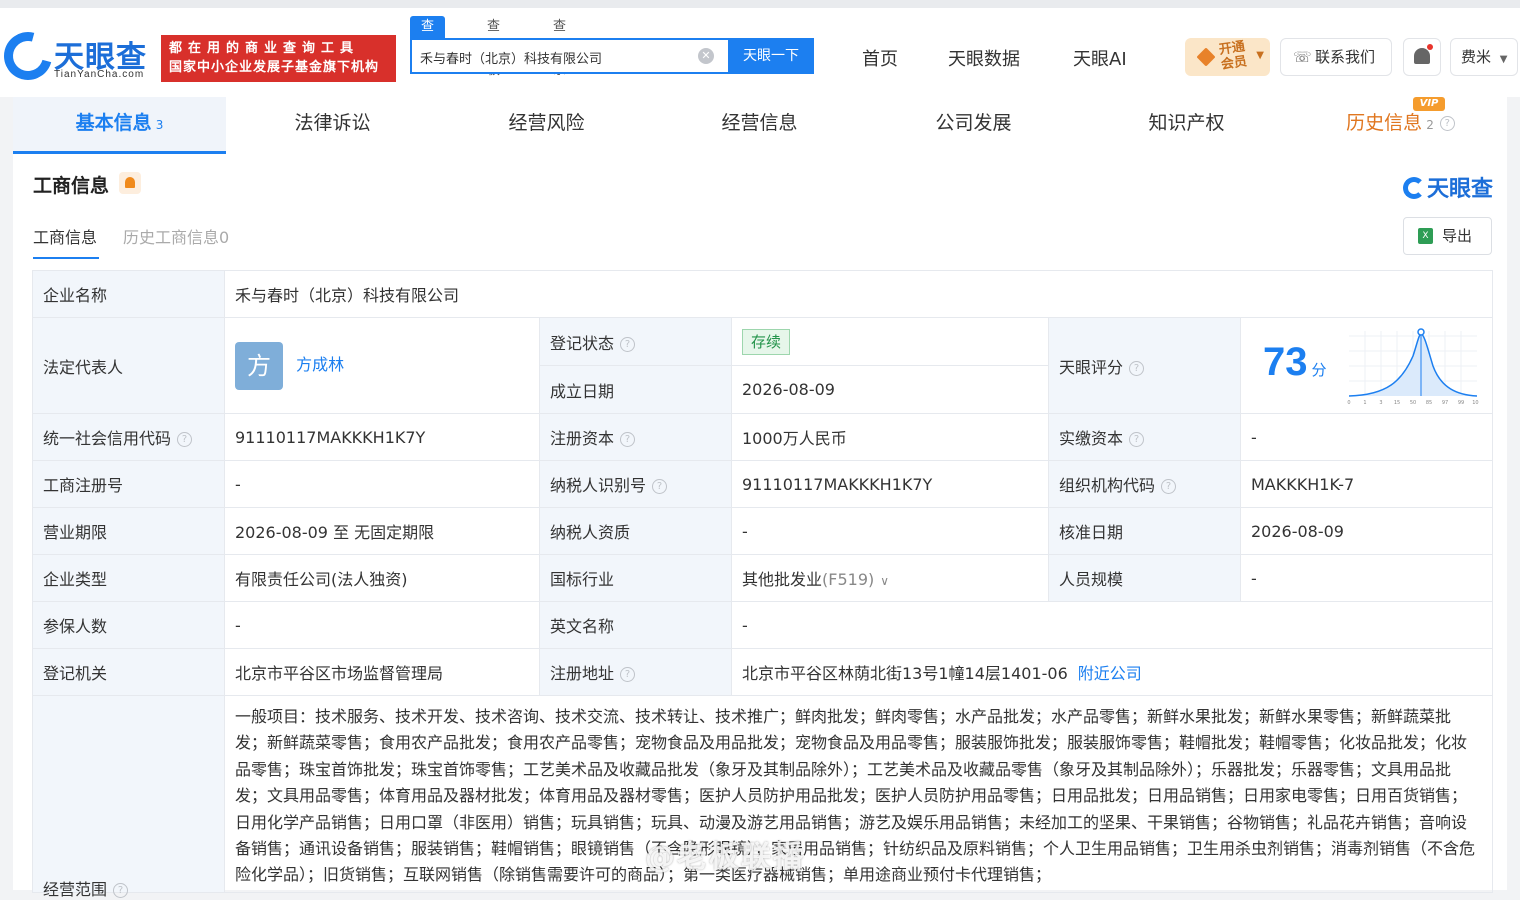 This screenshot has width=1520, height=900. Describe the element at coordinates (1366, 365) in the screenshot. I see `score-cell: 73分 0 1 3 15 50 85 97 99 100` at that location.